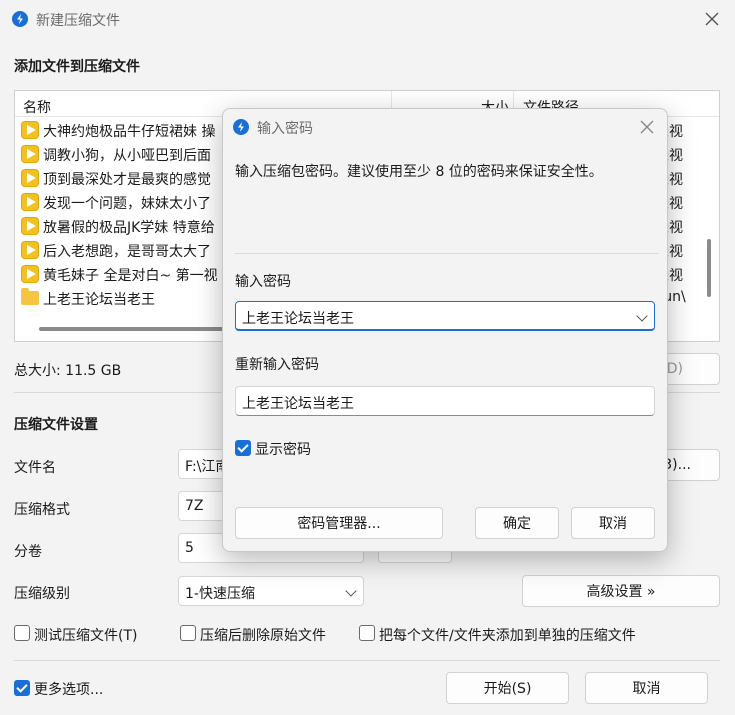 This screenshot has width=735, height=715. What do you see at coordinates (129, 132) in the screenshot?
I see `file-name: 大神约炮极品牛仔短裙妹 操` at bounding box center [129, 132].